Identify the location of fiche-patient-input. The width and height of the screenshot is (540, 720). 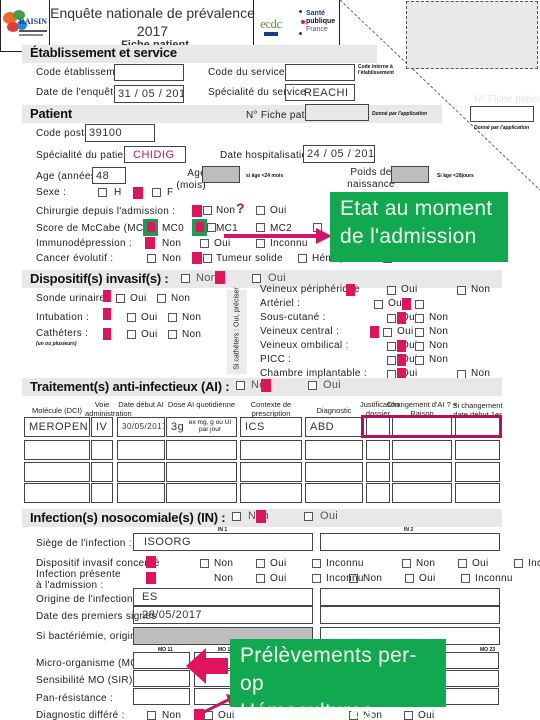
(337, 112).